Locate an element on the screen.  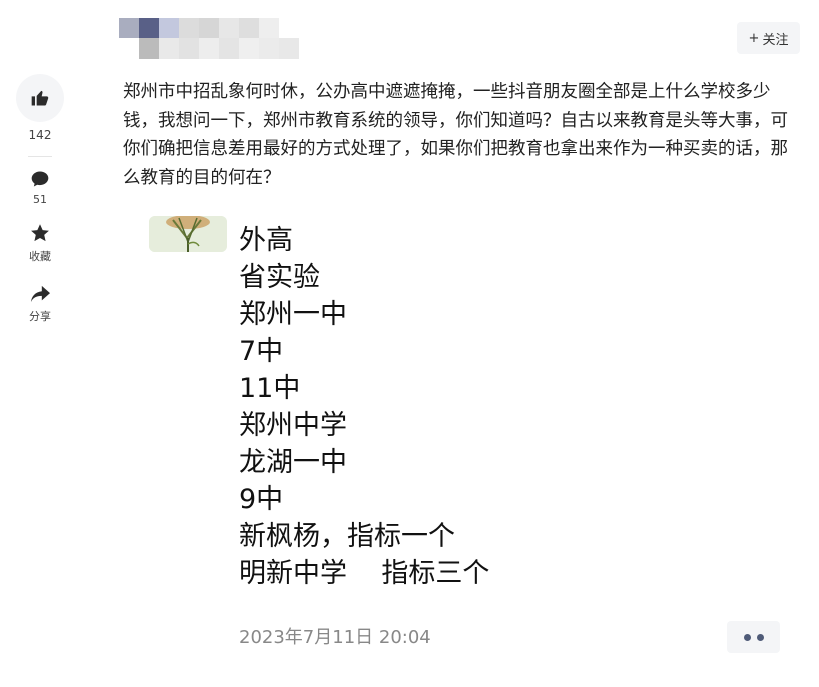
plus-icon: + is located at coordinates (754, 38).